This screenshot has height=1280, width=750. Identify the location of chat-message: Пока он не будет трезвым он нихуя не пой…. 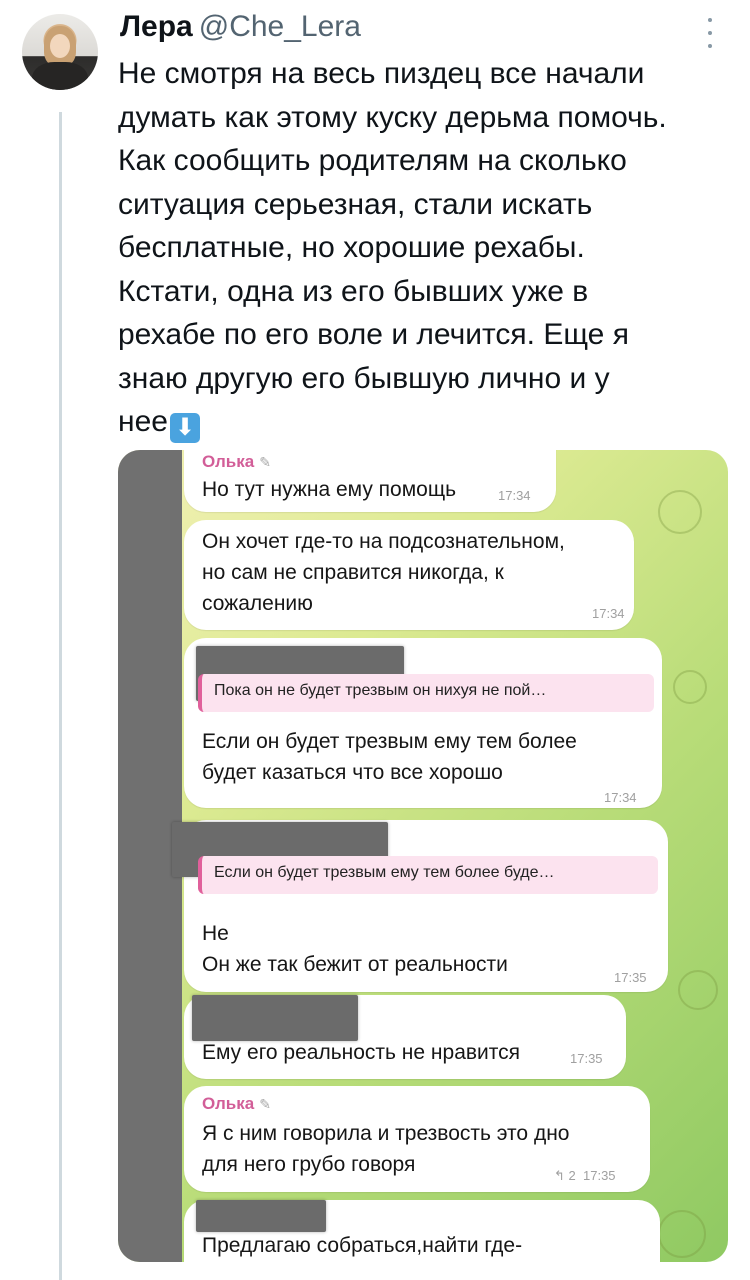
(423, 723).